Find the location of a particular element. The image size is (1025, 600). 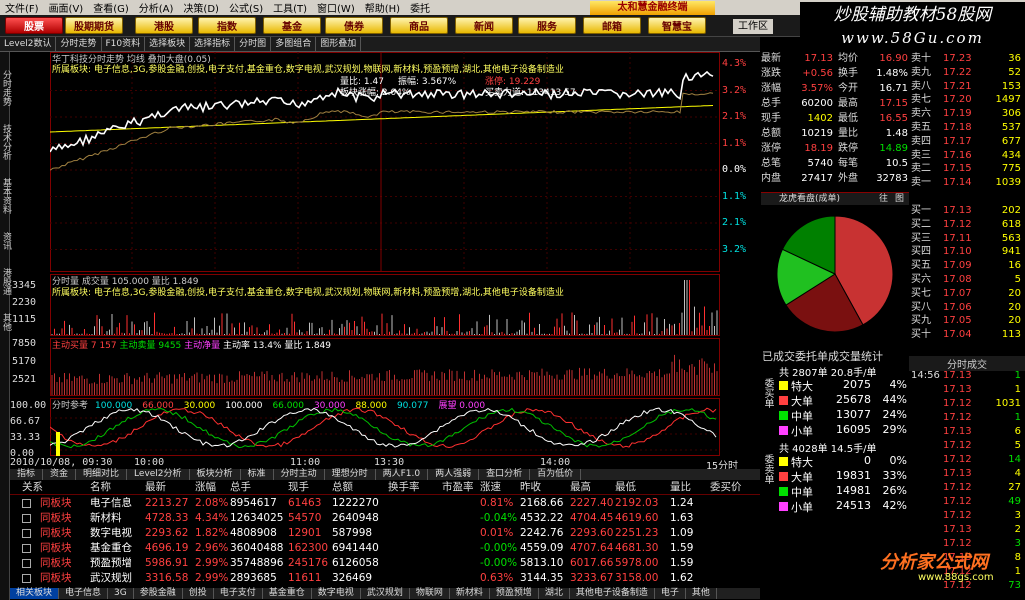

chart-tool-6: 多图组合 is located at coordinates (294, 44).